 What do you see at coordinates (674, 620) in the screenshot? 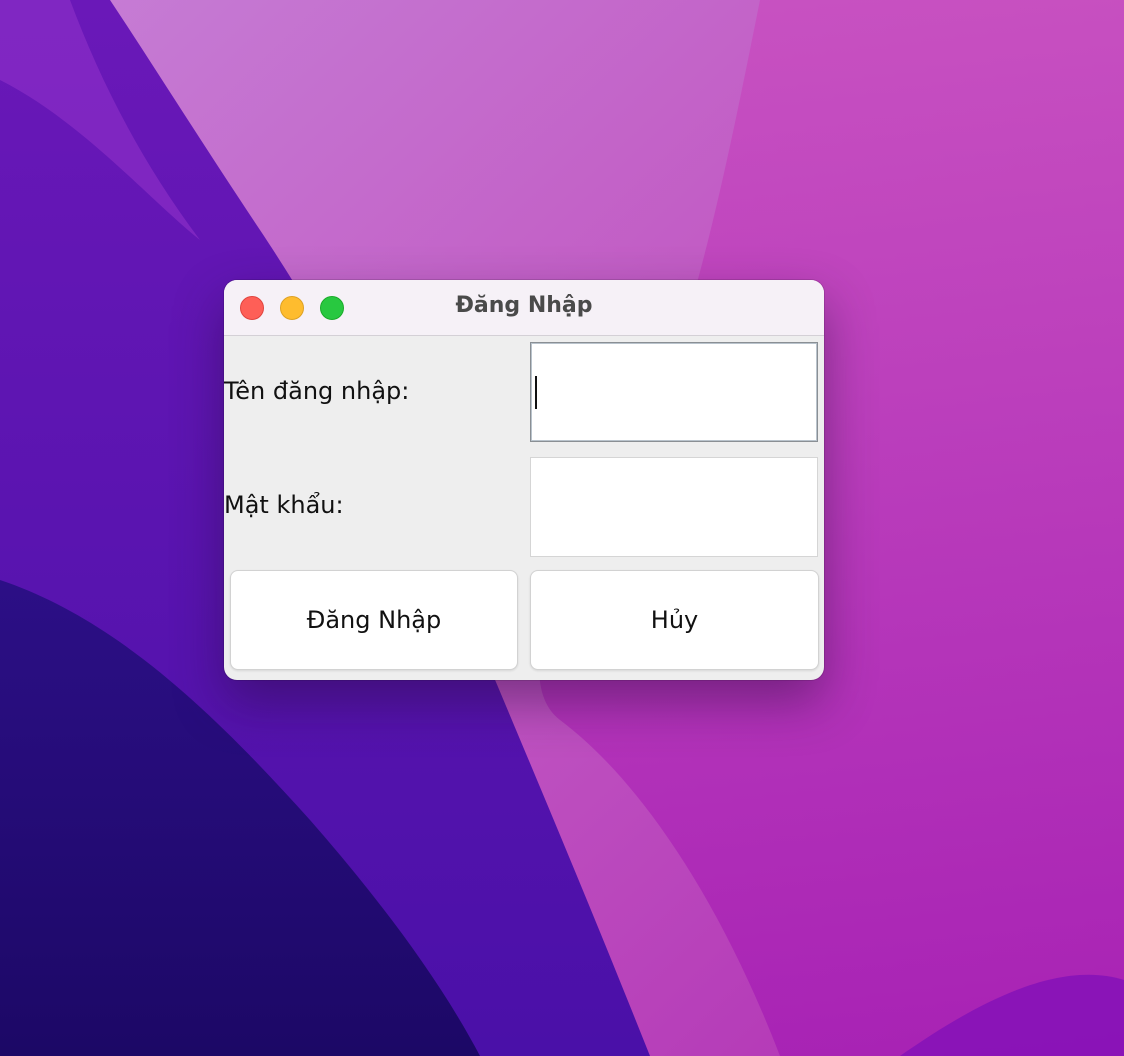
I see `cancel-button: Hủy` at bounding box center [674, 620].